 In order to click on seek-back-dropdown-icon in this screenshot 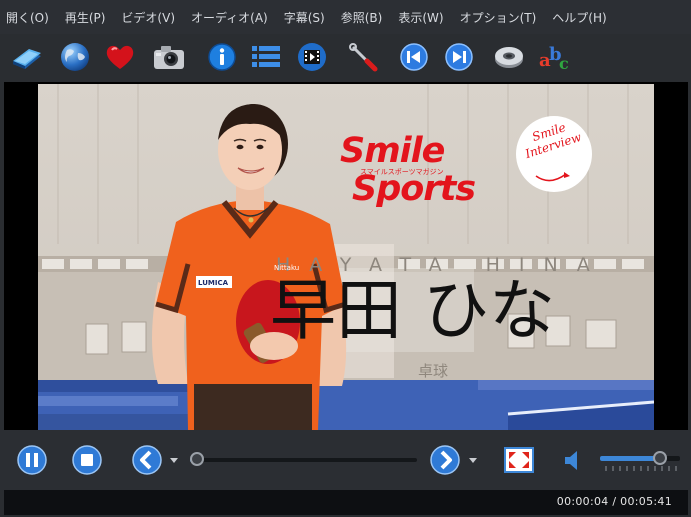, I will do `click(174, 460)`.